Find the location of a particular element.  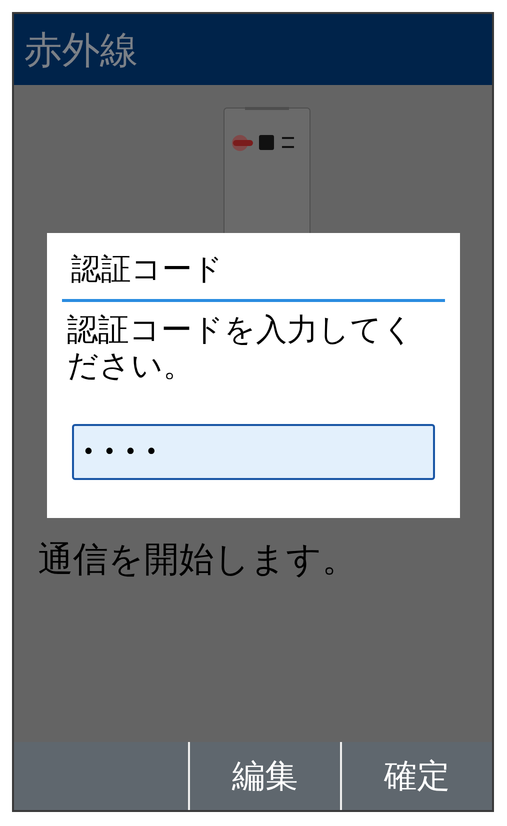

screen-title: 赤外線 is located at coordinates (81, 49).